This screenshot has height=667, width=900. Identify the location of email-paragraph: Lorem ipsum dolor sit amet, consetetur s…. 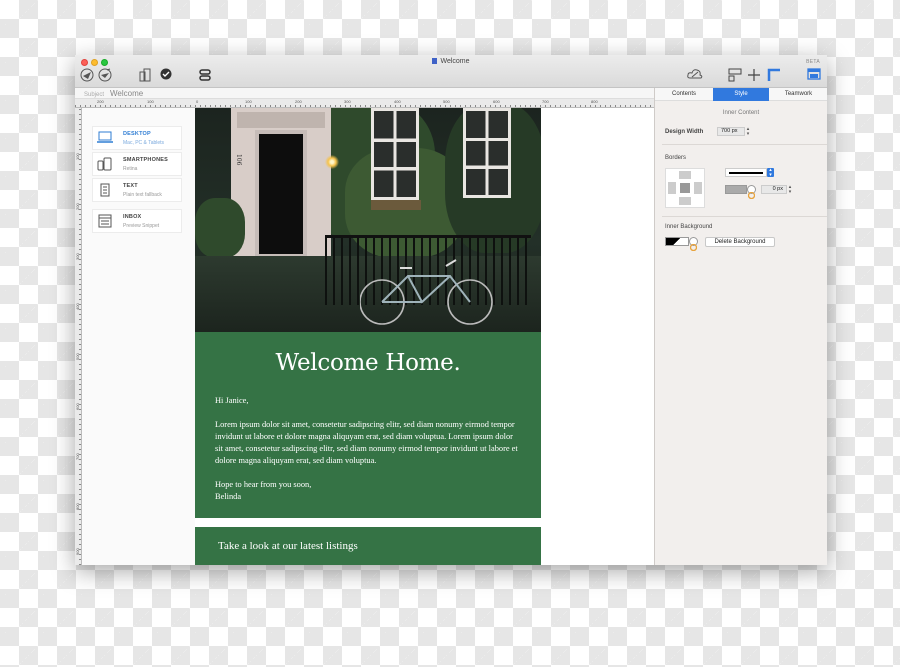
(368, 443).